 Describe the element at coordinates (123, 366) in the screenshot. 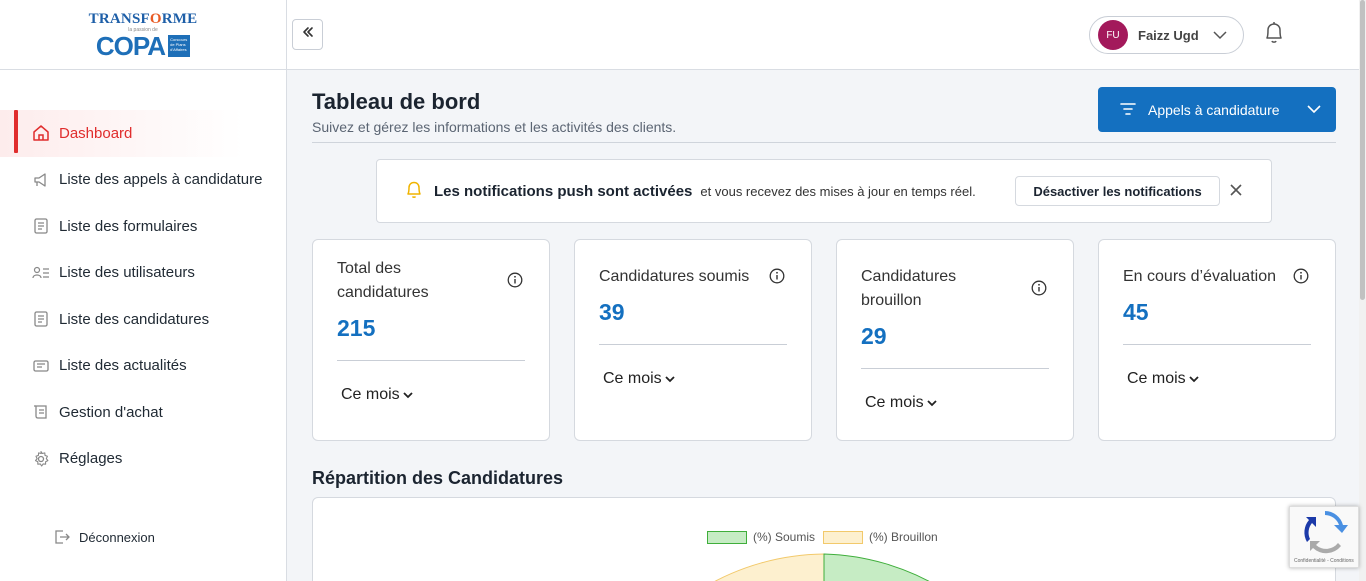

I see `sidebar-item-label: Liste des actualités` at that location.